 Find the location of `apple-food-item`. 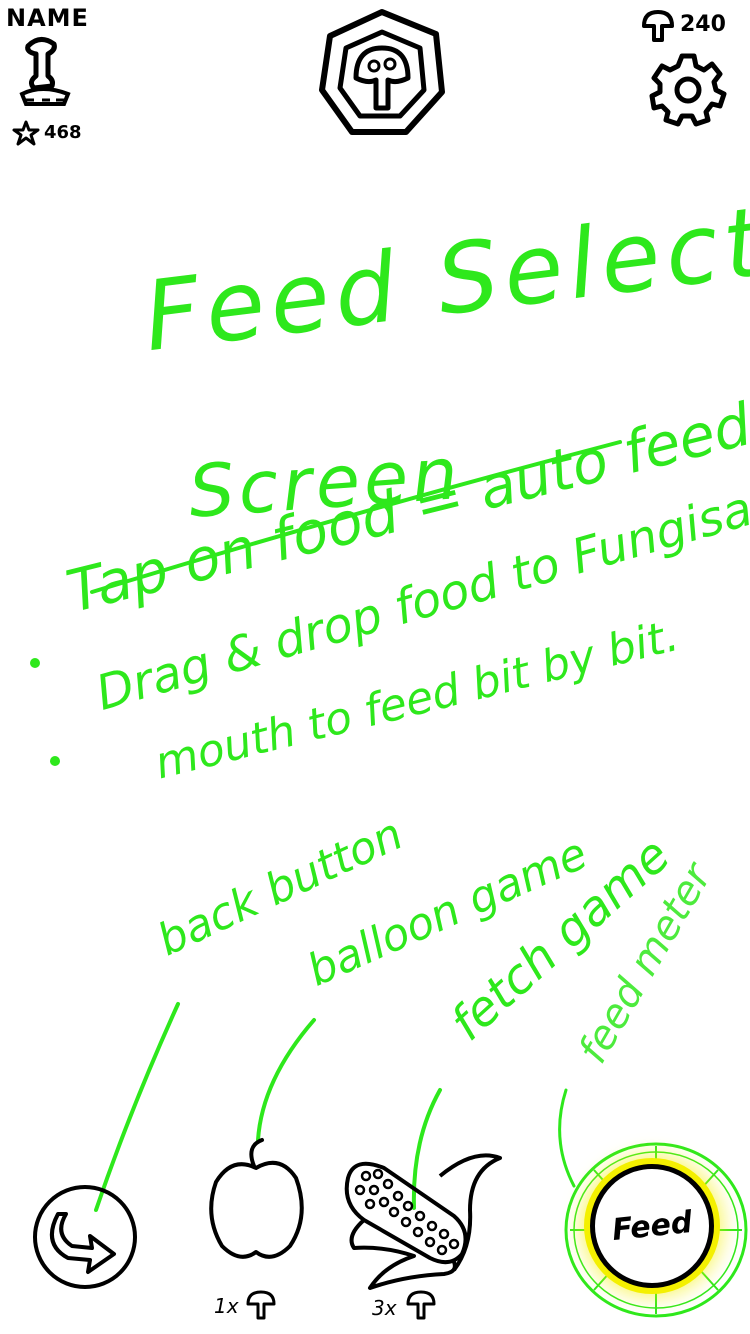

apple-food-item is located at coordinates (256, 1212).